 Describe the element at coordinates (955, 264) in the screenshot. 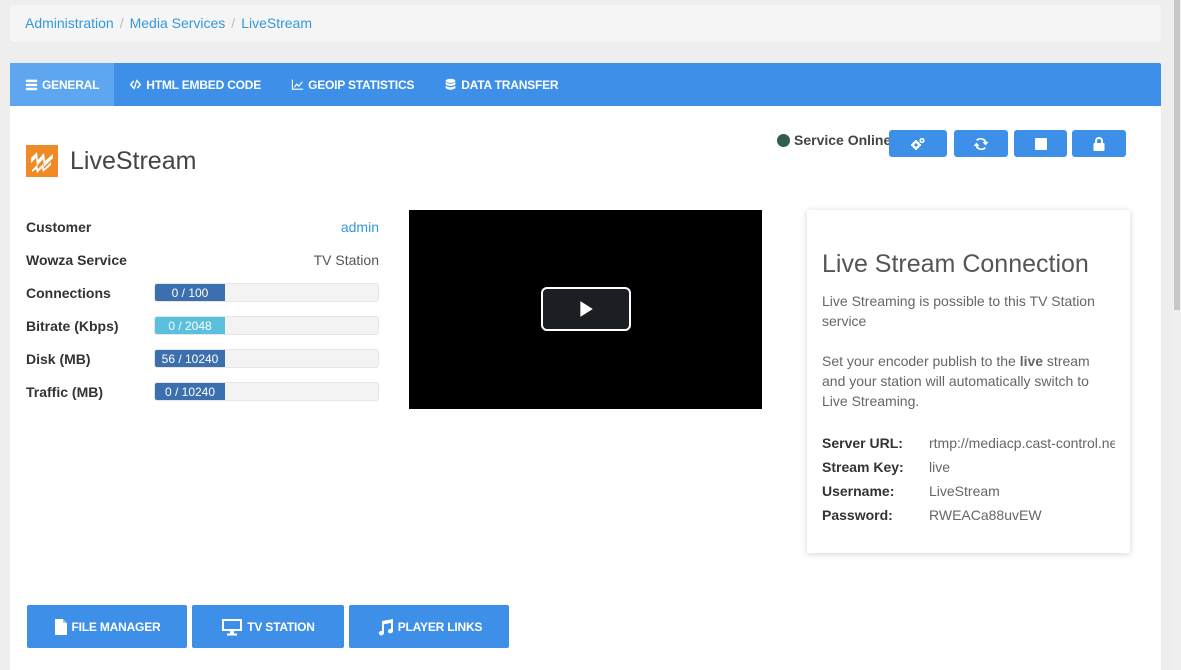

I see `card-title: Live Stream Connection` at that location.